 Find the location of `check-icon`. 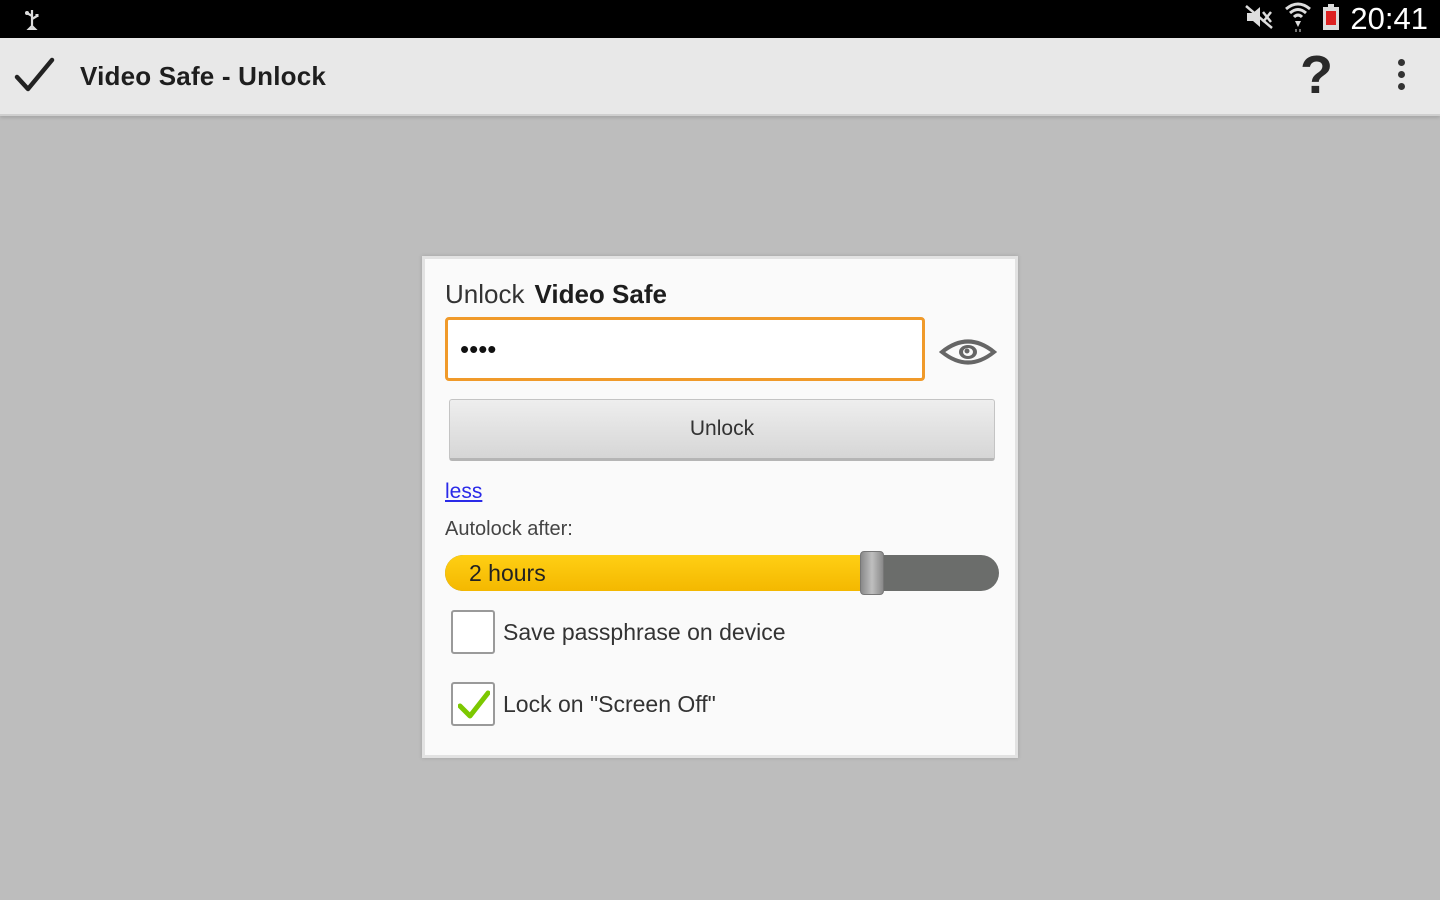

check-icon is located at coordinates (35, 78).